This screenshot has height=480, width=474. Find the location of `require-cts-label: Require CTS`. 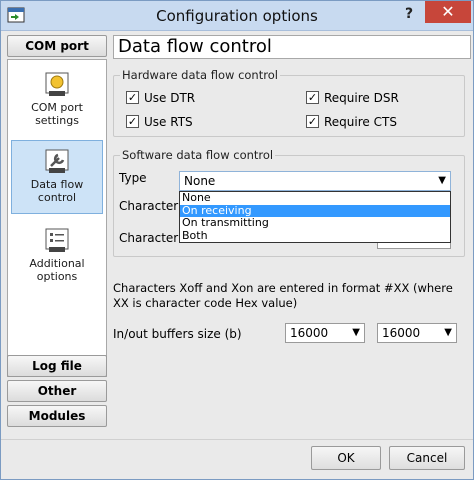

require-cts-label: Require CTS is located at coordinates (360, 122).